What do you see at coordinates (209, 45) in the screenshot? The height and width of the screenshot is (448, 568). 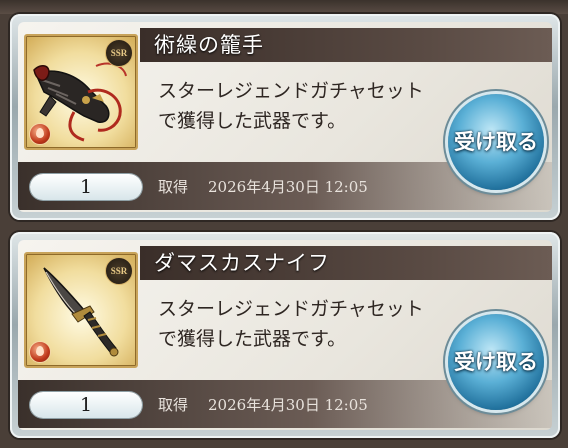 I see `item-name: 術繰の籠手` at bounding box center [209, 45].